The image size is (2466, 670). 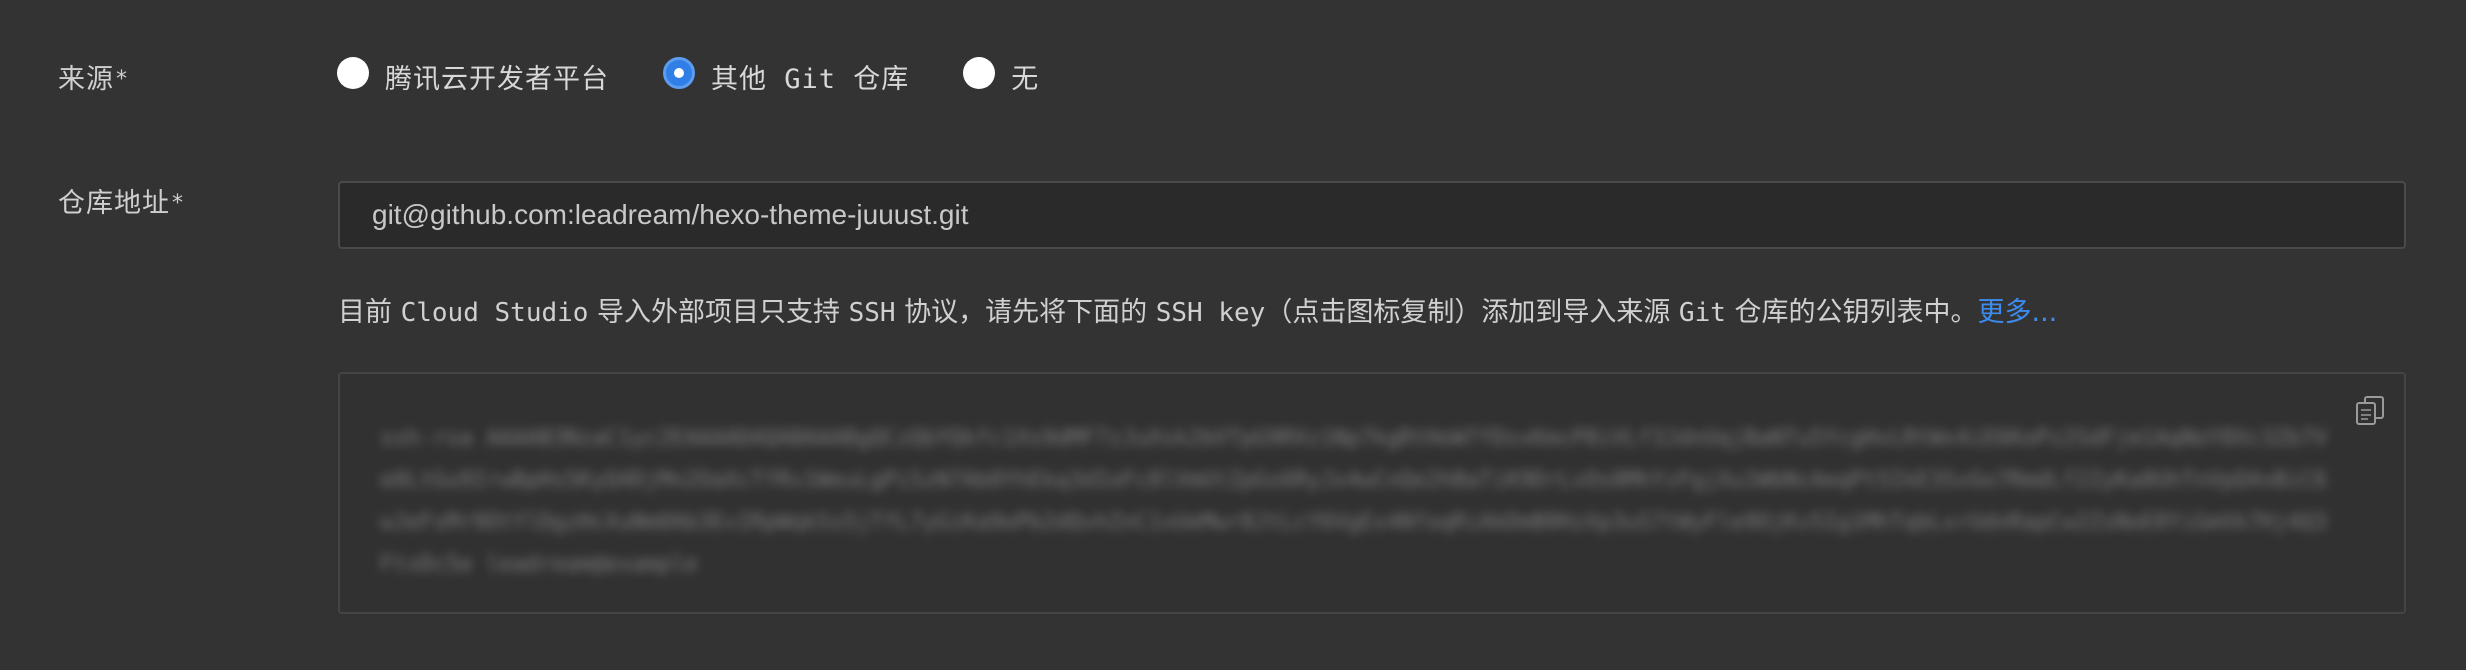 What do you see at coordinates (1472, 312) in the screenshot?
I see `hint-part: （点击图标复制）添加到导入来源` at bounding box center [1472, 312].